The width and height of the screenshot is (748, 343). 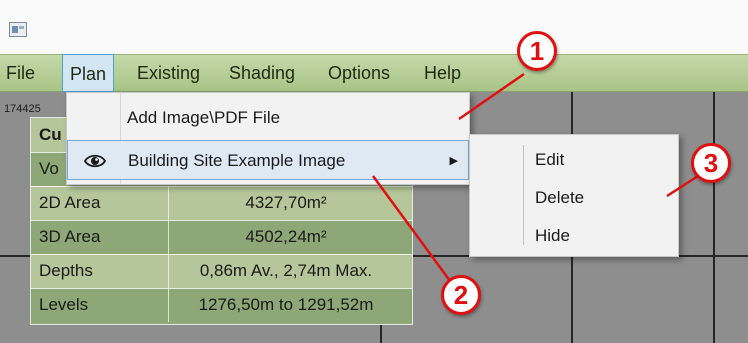 What do you see at coordinates (552, 236) in the screenshot?
I see `submenu-item-hide: Hide` at bounding box center [552, 236].